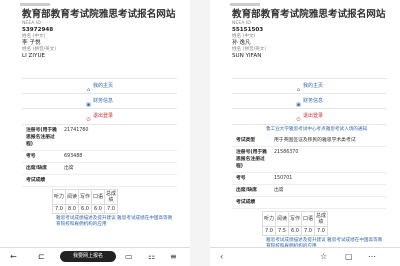 Image resolution: width=400 pixels, height=266 pixels. Describe the element at coordinates (129, 257) in the screenshot. I see `tabs-icon: ▭` at that location.